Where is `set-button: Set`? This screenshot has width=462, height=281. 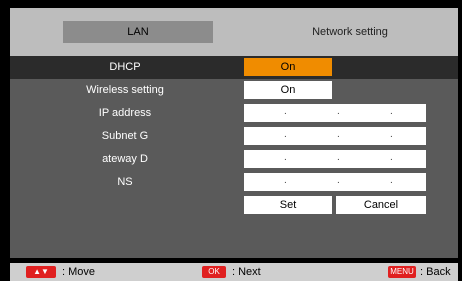
set-button: Set is located at coordinates (288, 205).